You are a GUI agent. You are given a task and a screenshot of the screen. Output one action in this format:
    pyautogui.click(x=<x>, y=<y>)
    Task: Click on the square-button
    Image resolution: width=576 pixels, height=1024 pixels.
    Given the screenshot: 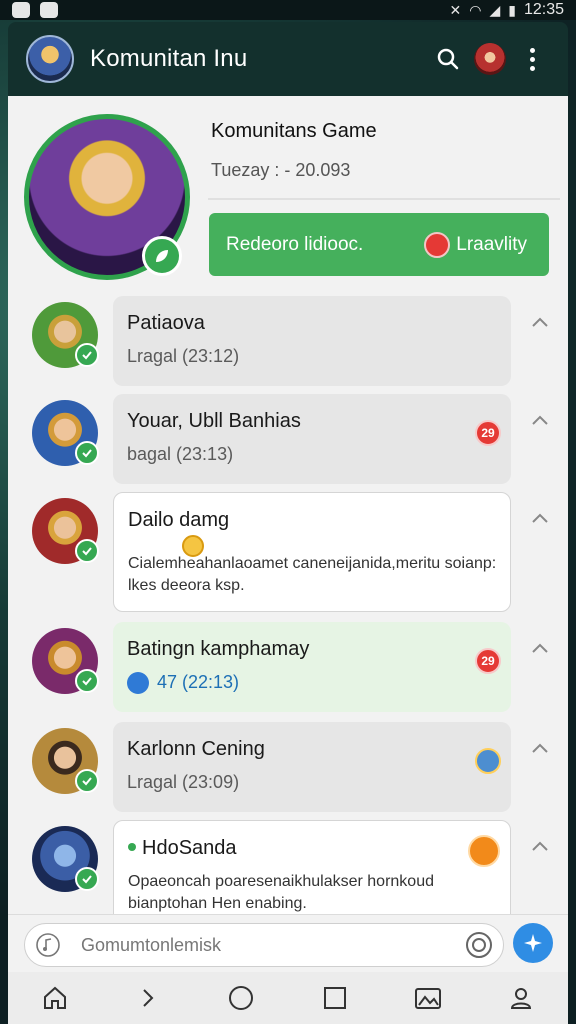 What is the action you would take?
    pyautogui.click(x=335, y=998)
    